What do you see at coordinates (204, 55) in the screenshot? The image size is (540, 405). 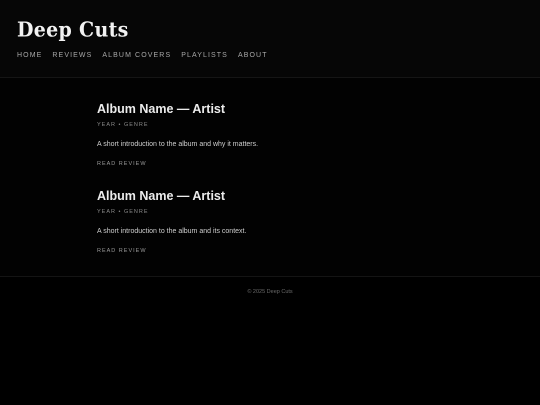 I see `nav-item-playlists: PLAYLISTS` at bounding box center [204, 55].